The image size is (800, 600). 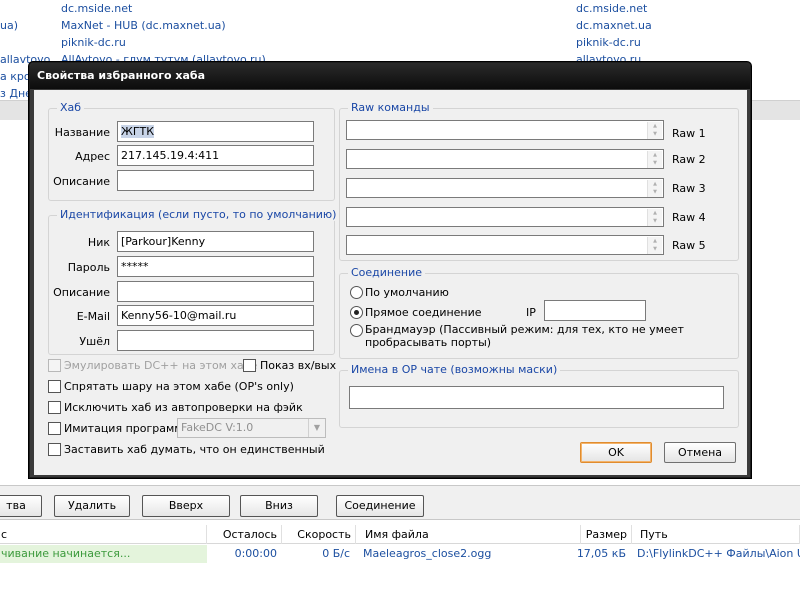 What do you see at coordinates (279, 506) in the screenshot?
I see `move-down-button: Вниз` at bounding box center [279, 506].